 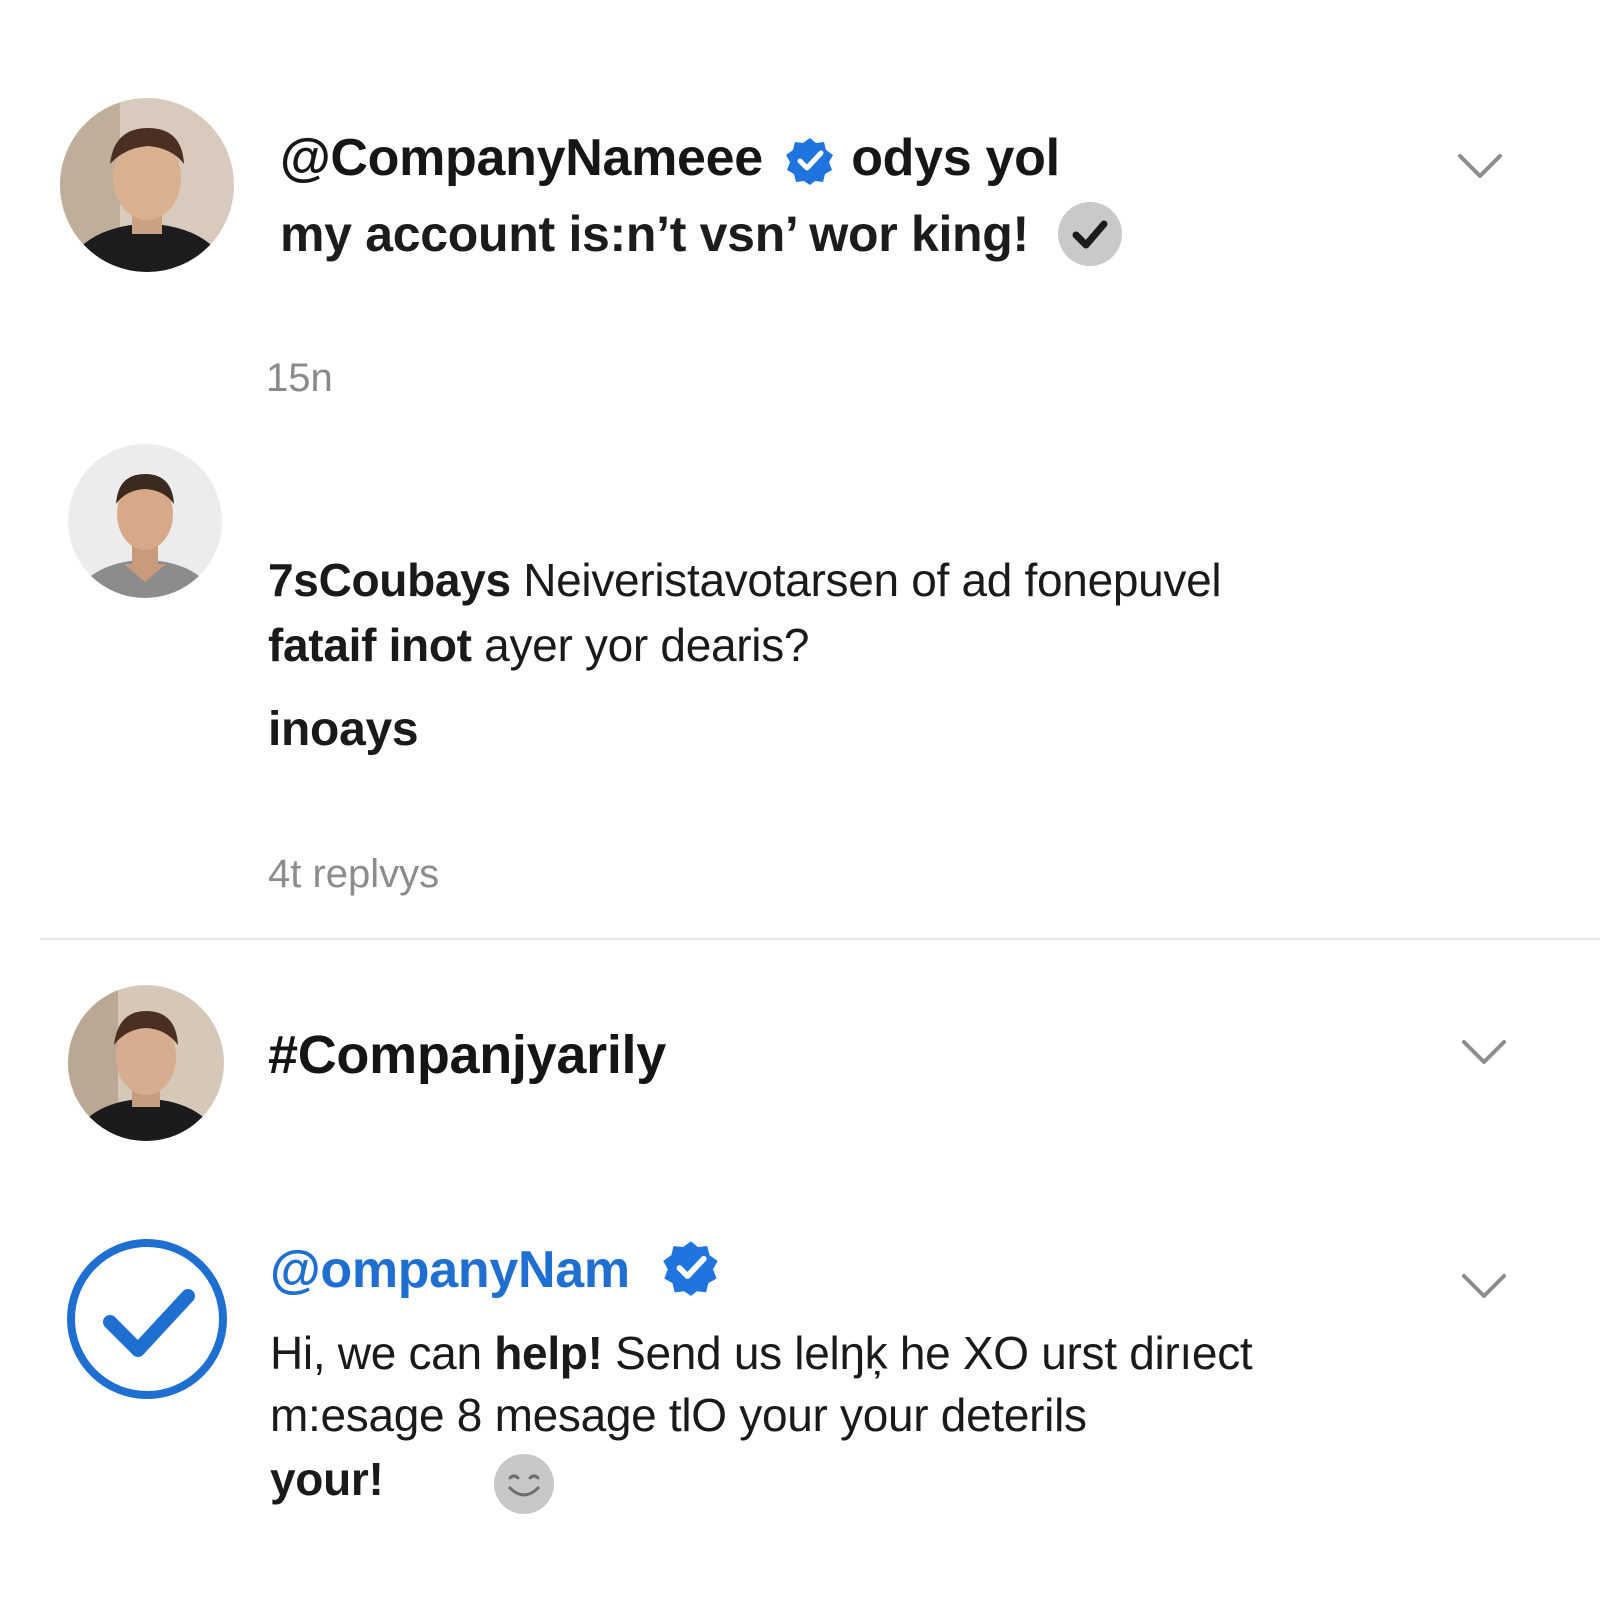 What do you see at coordinates (299, 378) in the screenshot?
I see `post1-timestamp: 15n` at bounding box center [299, 378].